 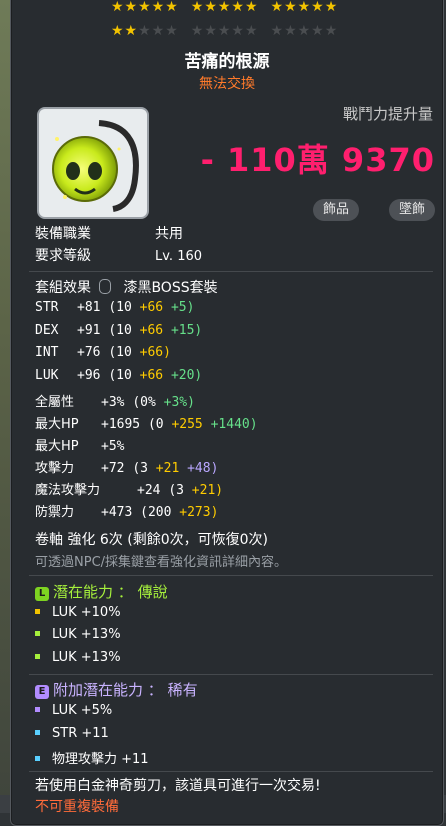 What do you see at coordinates (161, 562) in the screenshot?
I see `enhance-hint: 可透過NPC/採集鍵查看強化資訊詳細內容。` at bounding box center [161, 562].